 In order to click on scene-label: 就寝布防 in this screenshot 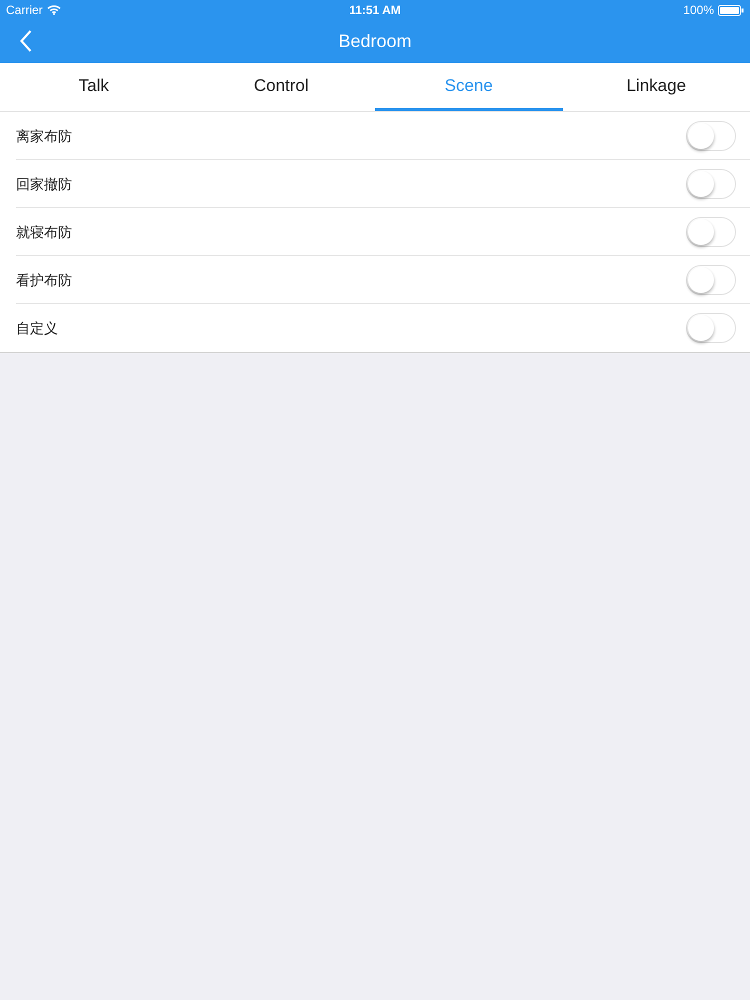, I will do `click(44, 232)`.